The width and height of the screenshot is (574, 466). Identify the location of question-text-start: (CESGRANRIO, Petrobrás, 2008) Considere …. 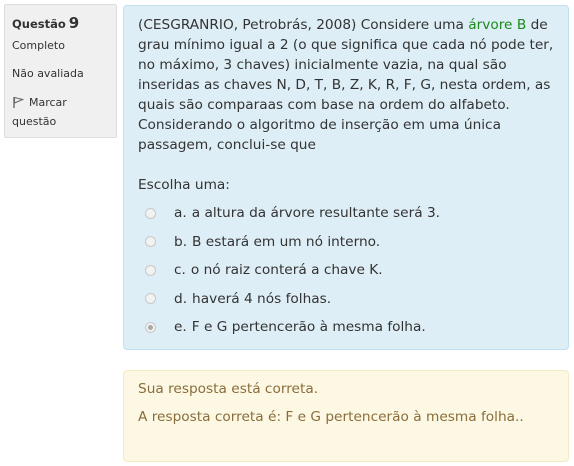
(303, 25).